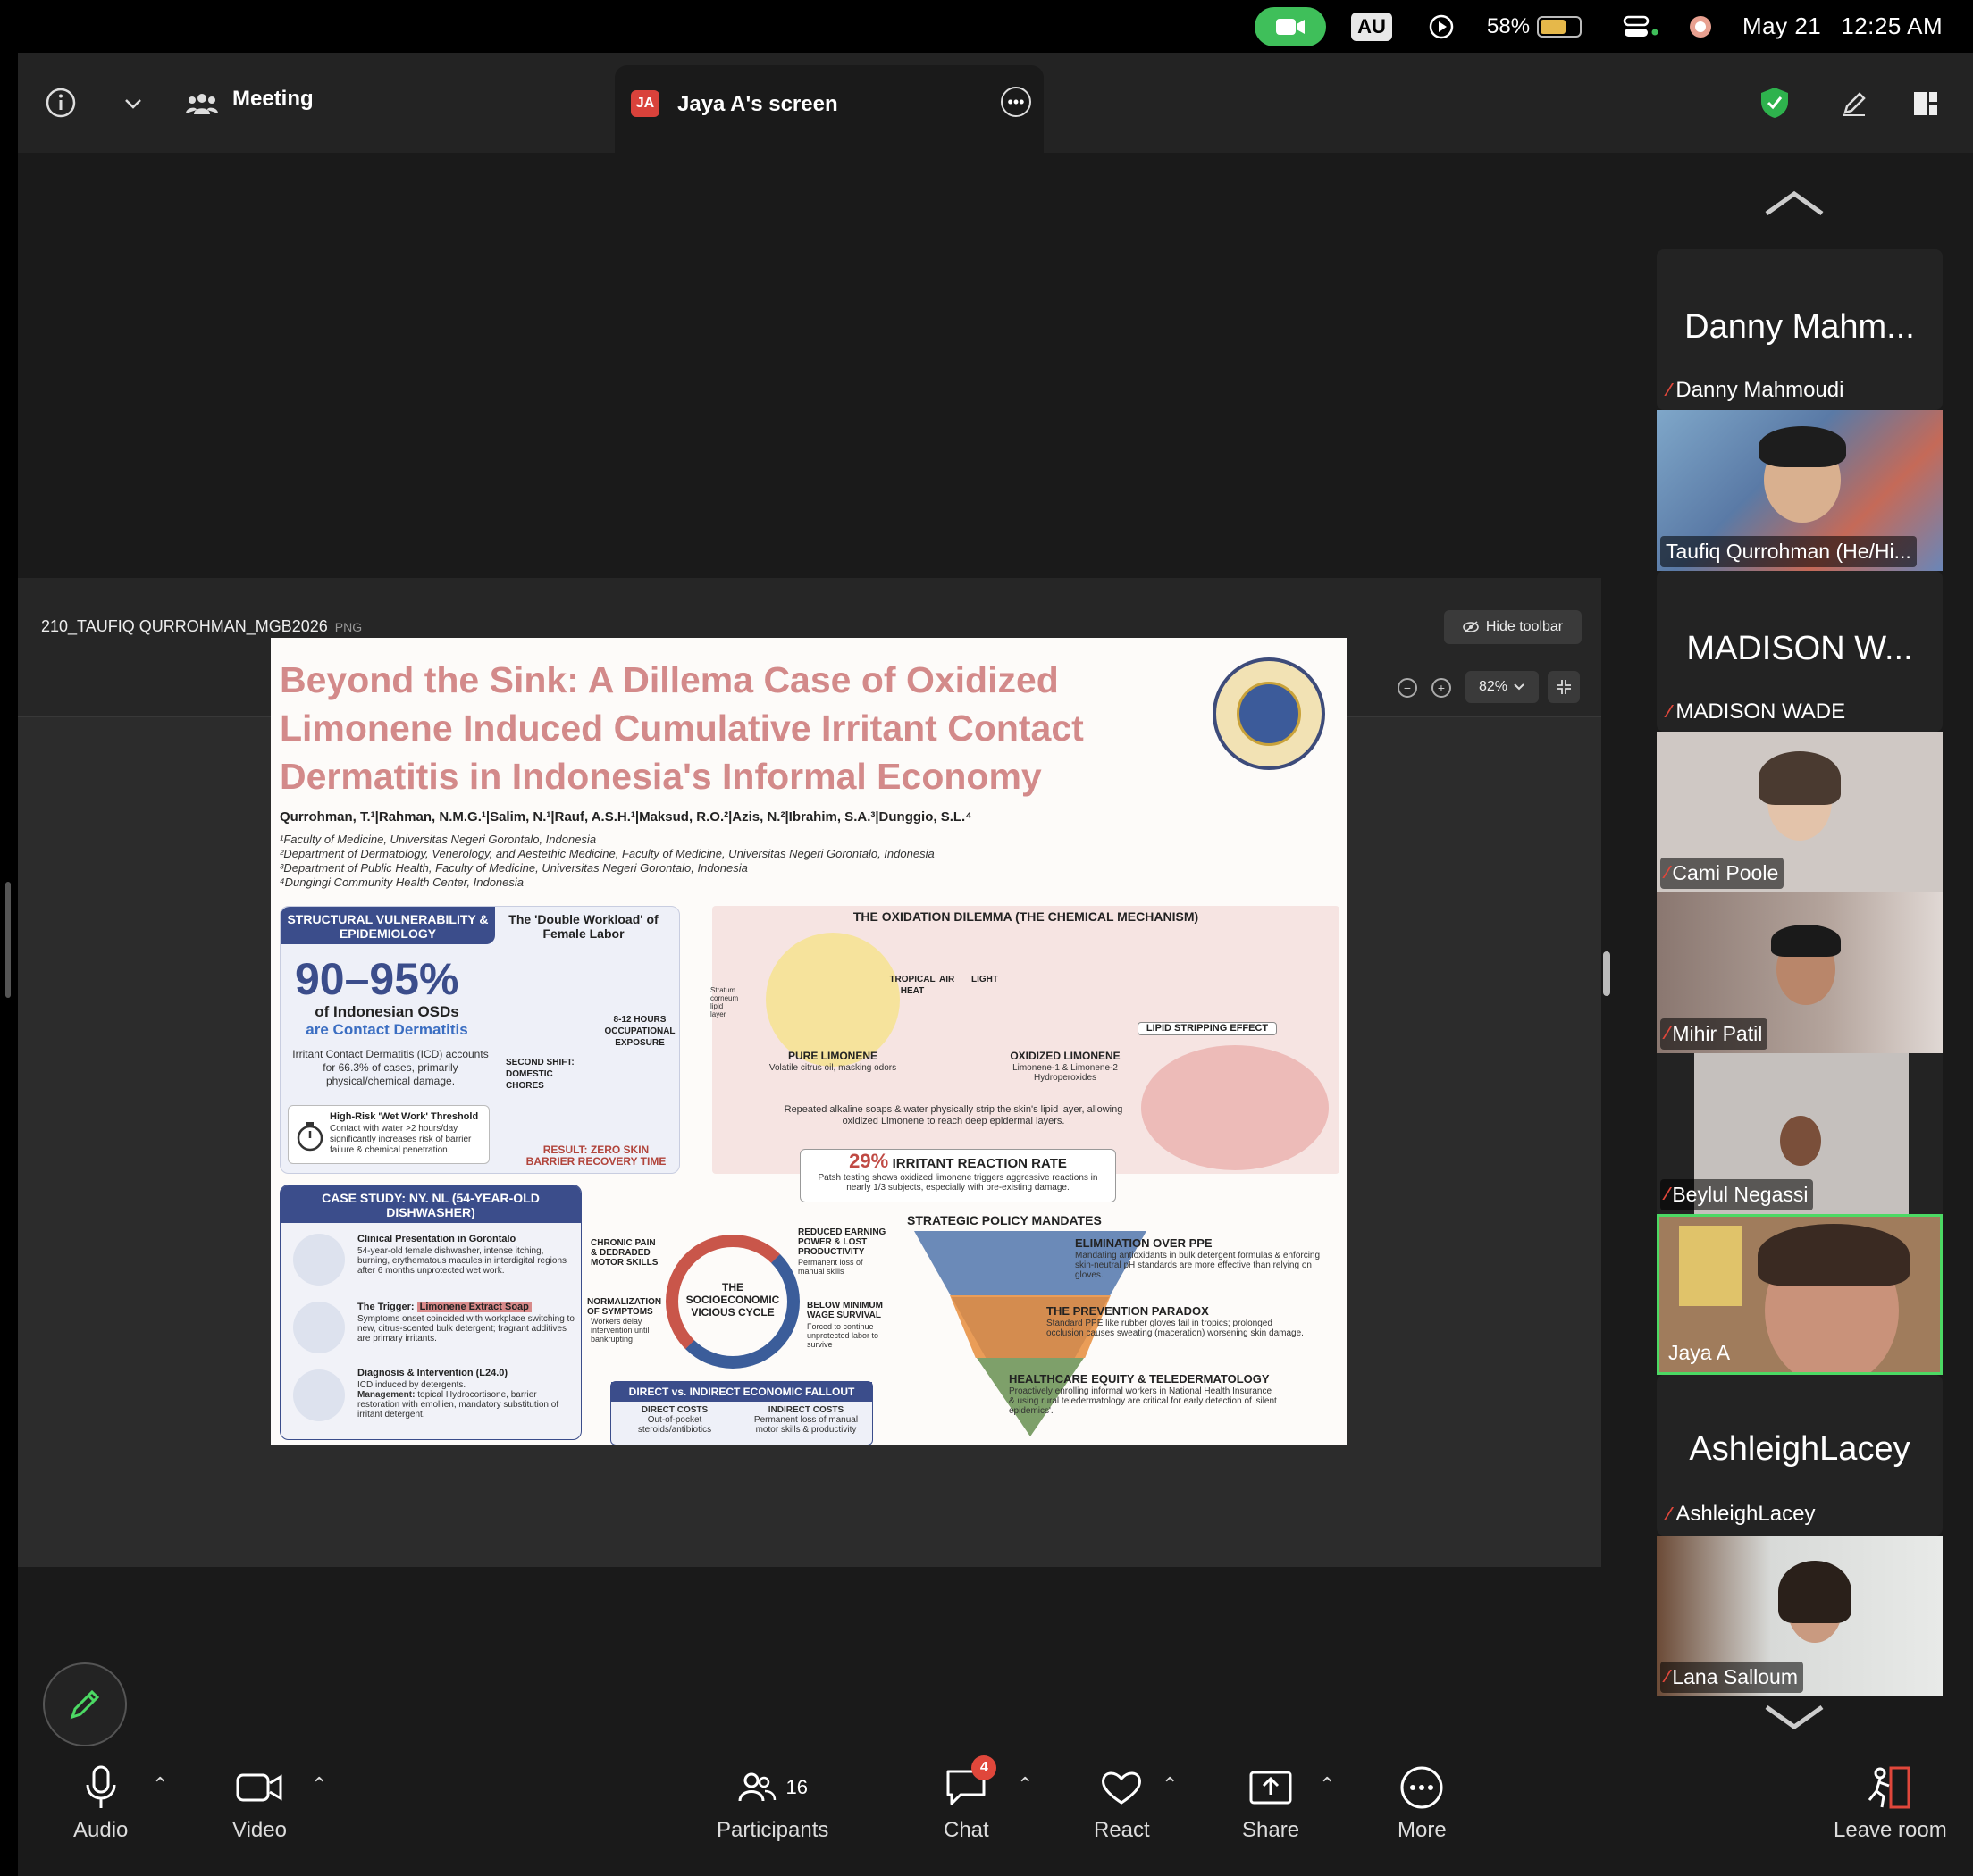 The image size is (1973, 1876). What do you see at coordinates (1207, 1028) in the screenshot?
I see `lipid-stripping-label: LIPID STRIPPING EFFECT` at bounding box center [1207, 1028].